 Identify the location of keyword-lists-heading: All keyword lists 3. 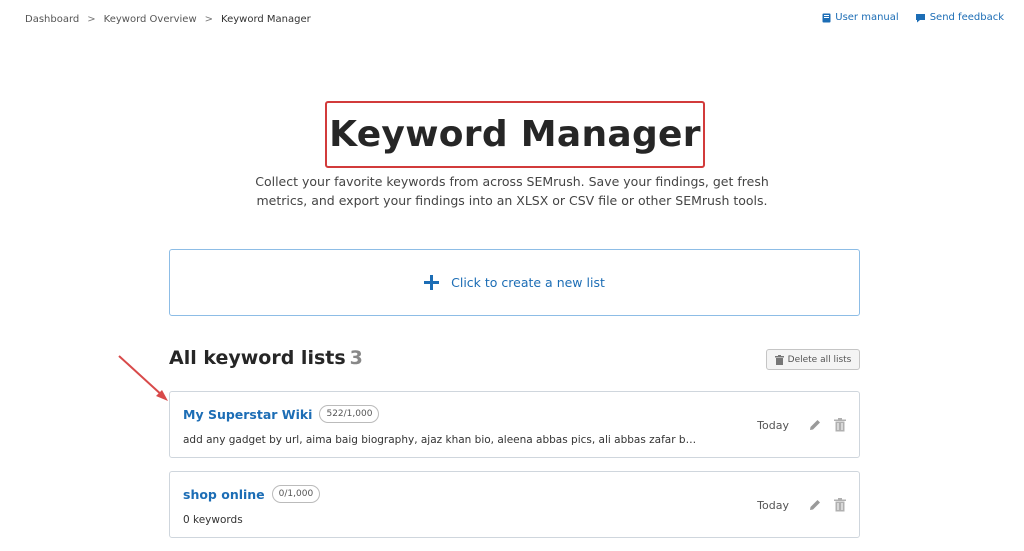
(266, 358).